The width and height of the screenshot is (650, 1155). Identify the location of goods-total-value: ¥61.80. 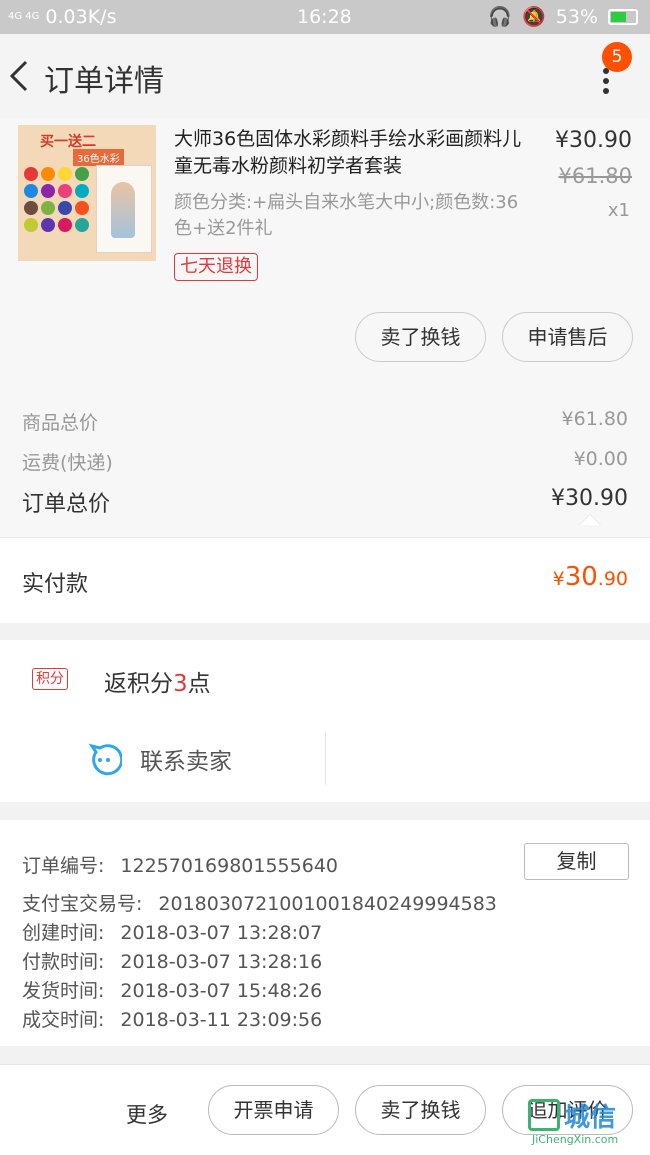
(594, 419).